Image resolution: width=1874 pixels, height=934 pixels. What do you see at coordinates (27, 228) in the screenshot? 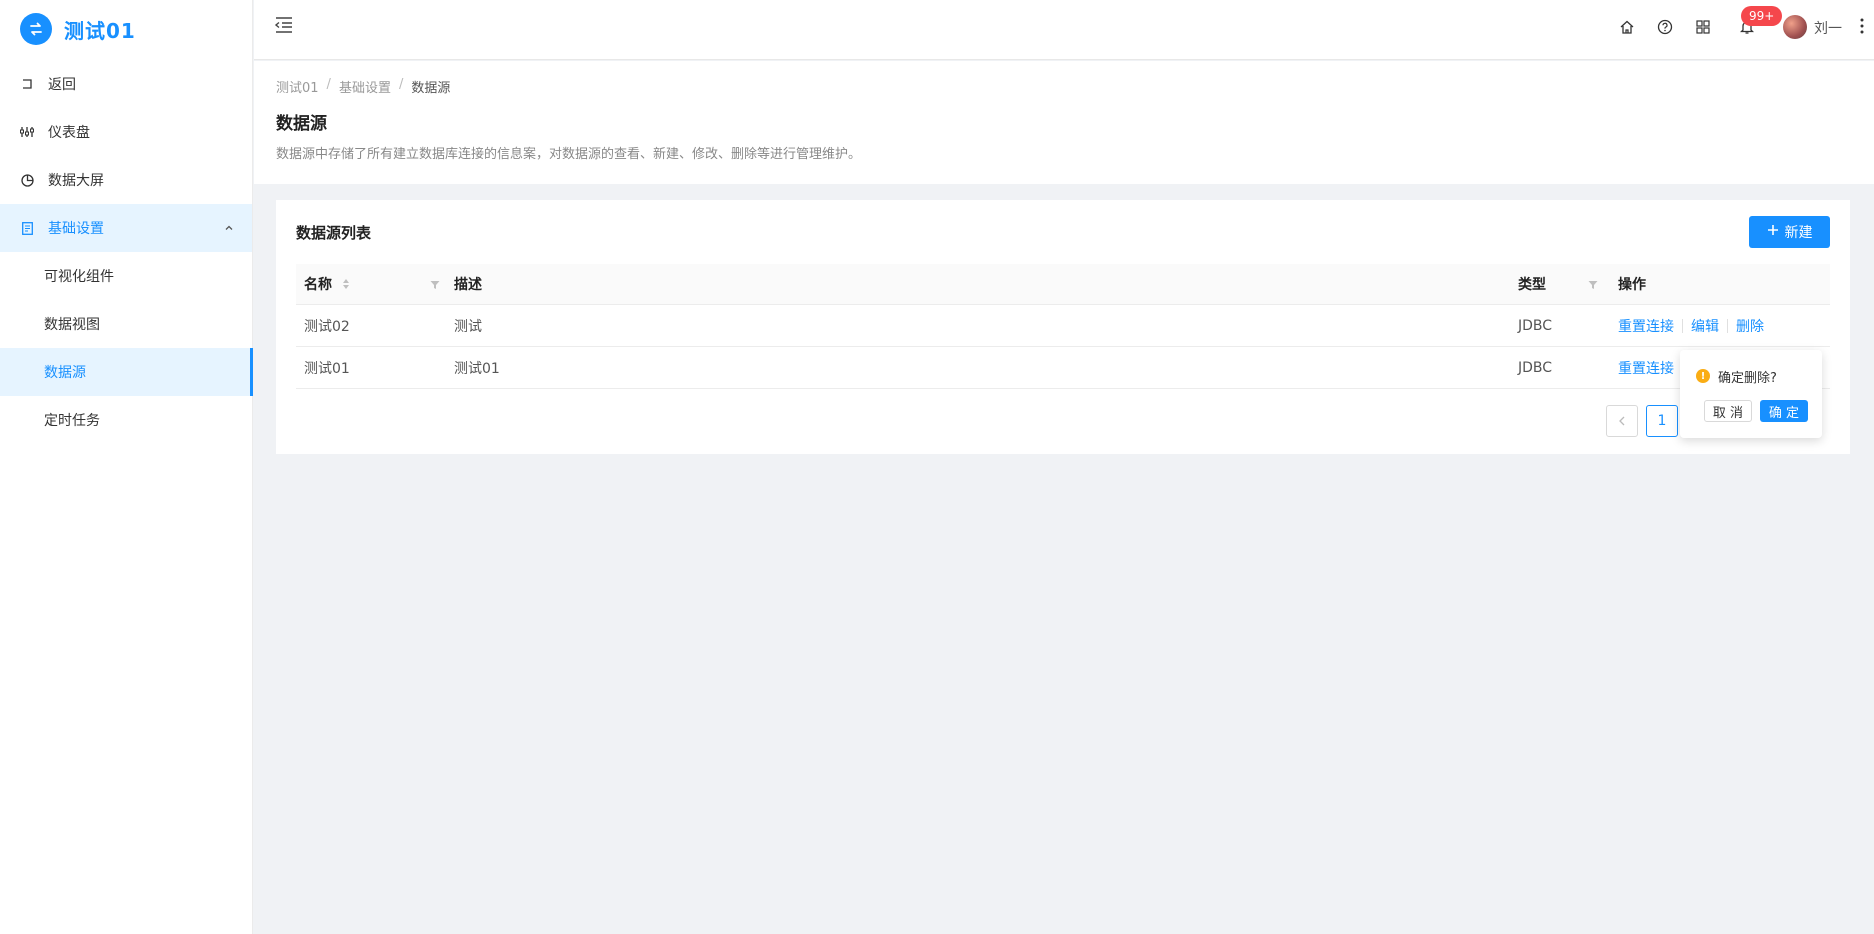
I see `document-icon` at bounding box center [27, 228].